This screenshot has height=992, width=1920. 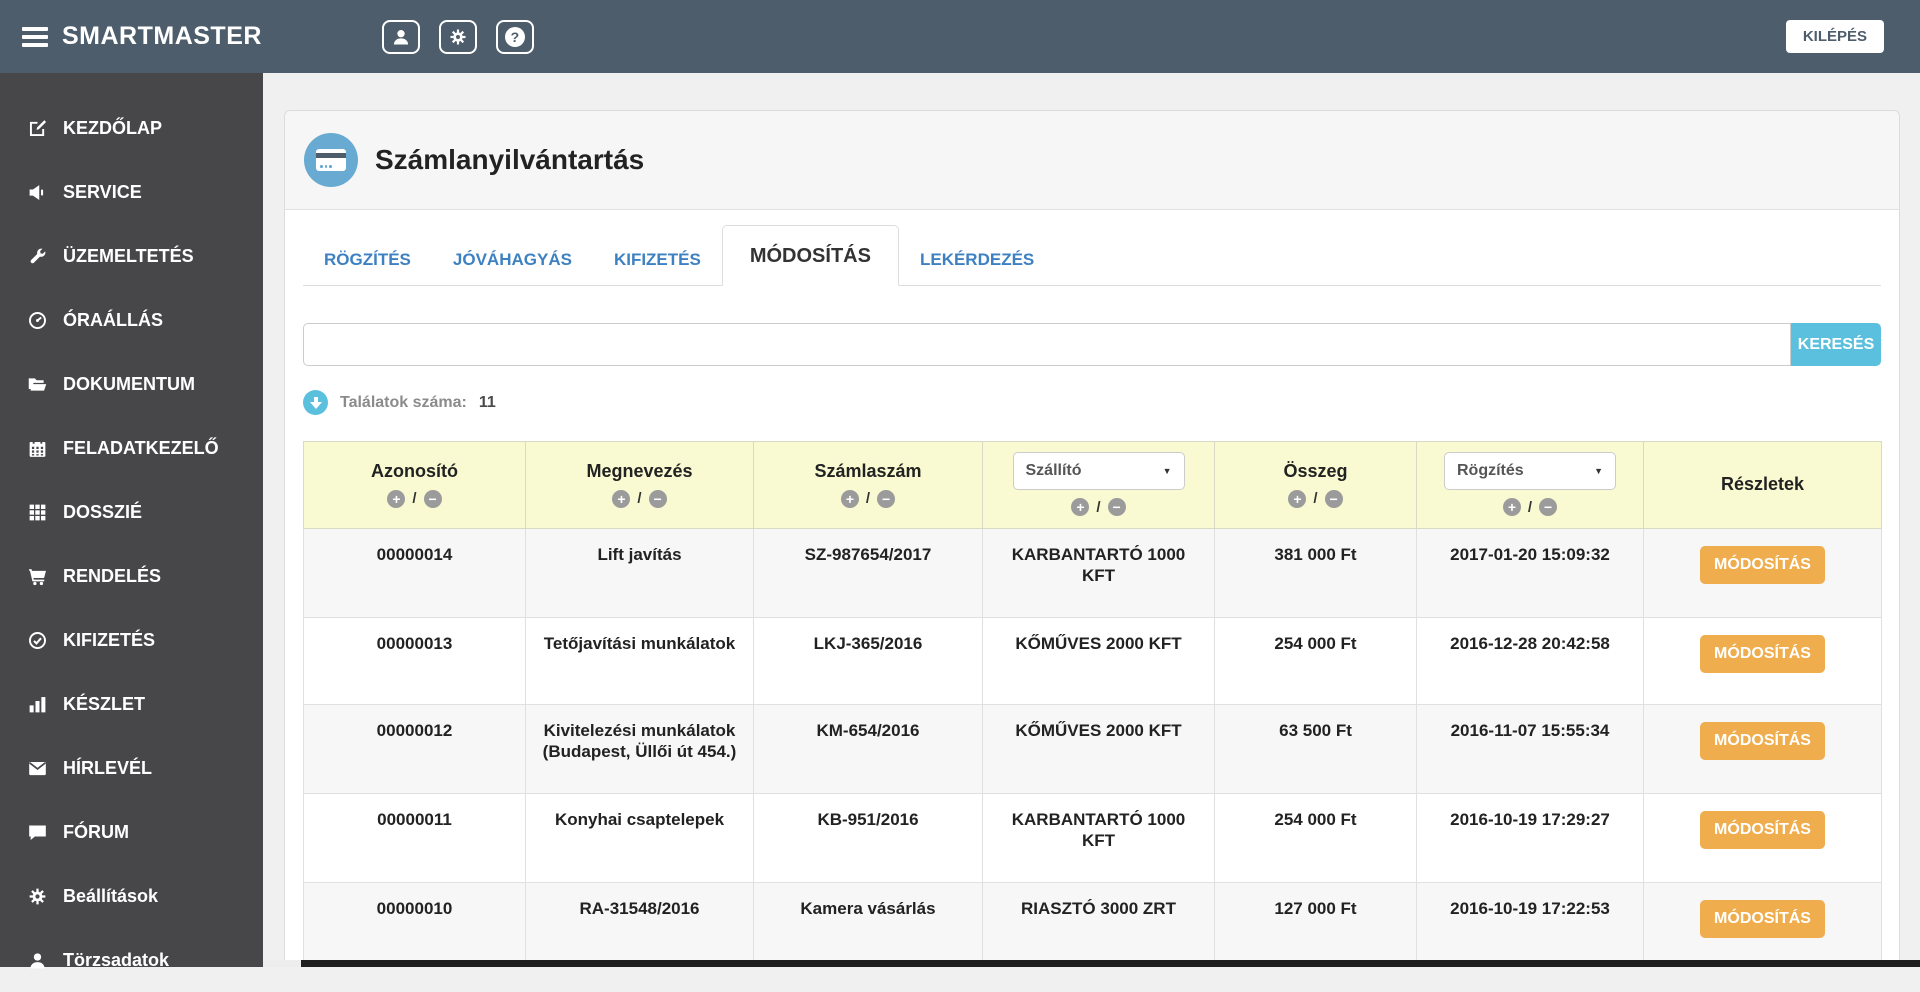 What do you see at coordinates (1530, 838) in the screenshot?
I see `cell-recorded: 2016-10-19 17:29:27` at bounding box center [1530, 838].